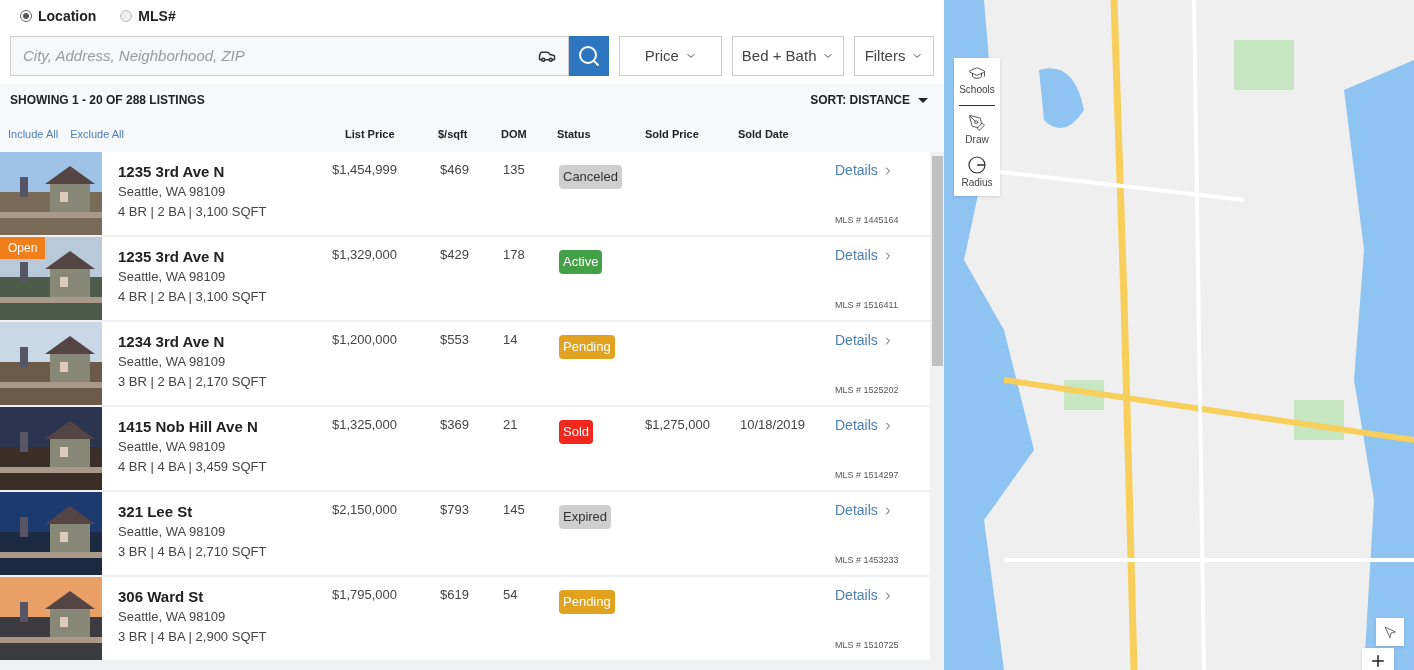 This screenshot has height=670, width=1414. Describe the element at coordinates (455, 425) in the screenshot. I see `price-per-sqft: $369` at that location.